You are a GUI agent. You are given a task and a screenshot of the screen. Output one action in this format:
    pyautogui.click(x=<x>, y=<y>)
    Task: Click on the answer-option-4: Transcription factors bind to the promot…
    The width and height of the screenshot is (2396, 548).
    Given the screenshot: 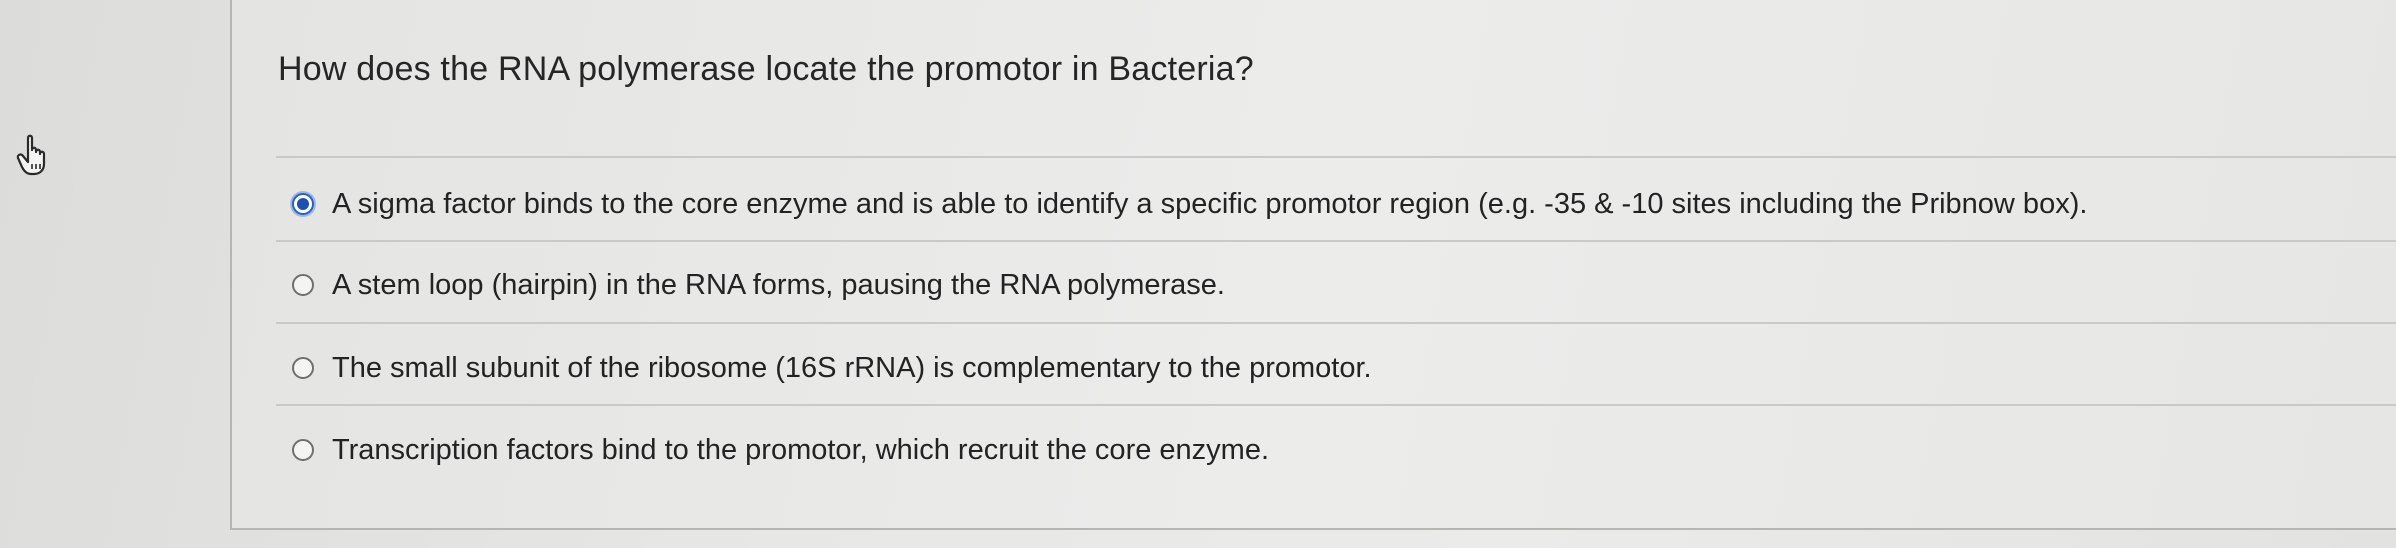 What is the action you would take?
    pyautogui.click(x=780, y=450)
    